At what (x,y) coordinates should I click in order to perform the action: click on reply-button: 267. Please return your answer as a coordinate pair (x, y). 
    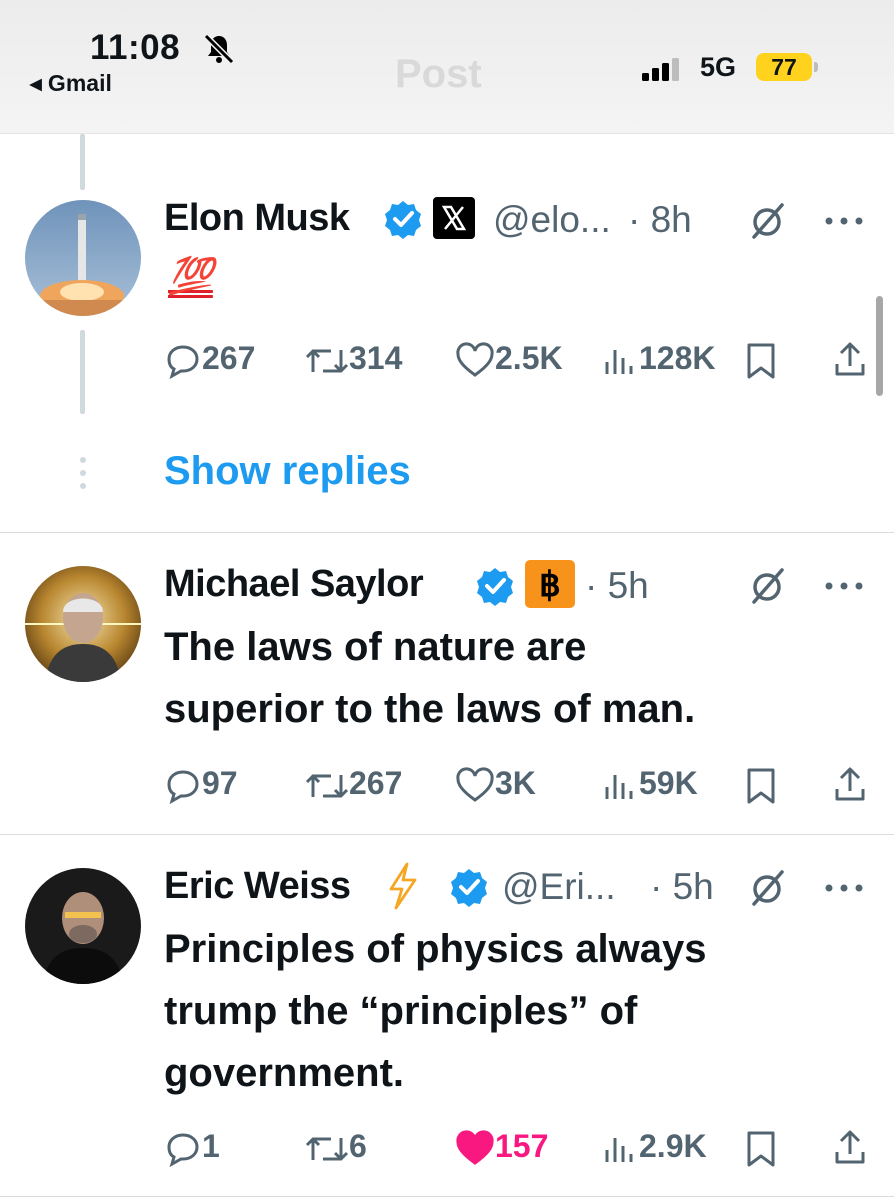
    Looking at the image, I should click on (209, 360).